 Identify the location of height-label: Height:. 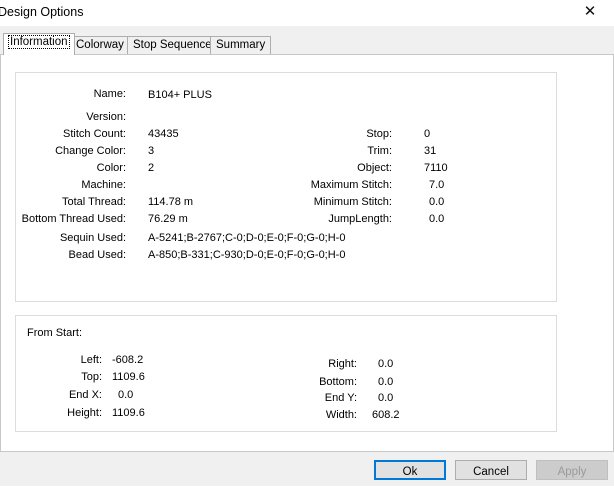
(84, 413).